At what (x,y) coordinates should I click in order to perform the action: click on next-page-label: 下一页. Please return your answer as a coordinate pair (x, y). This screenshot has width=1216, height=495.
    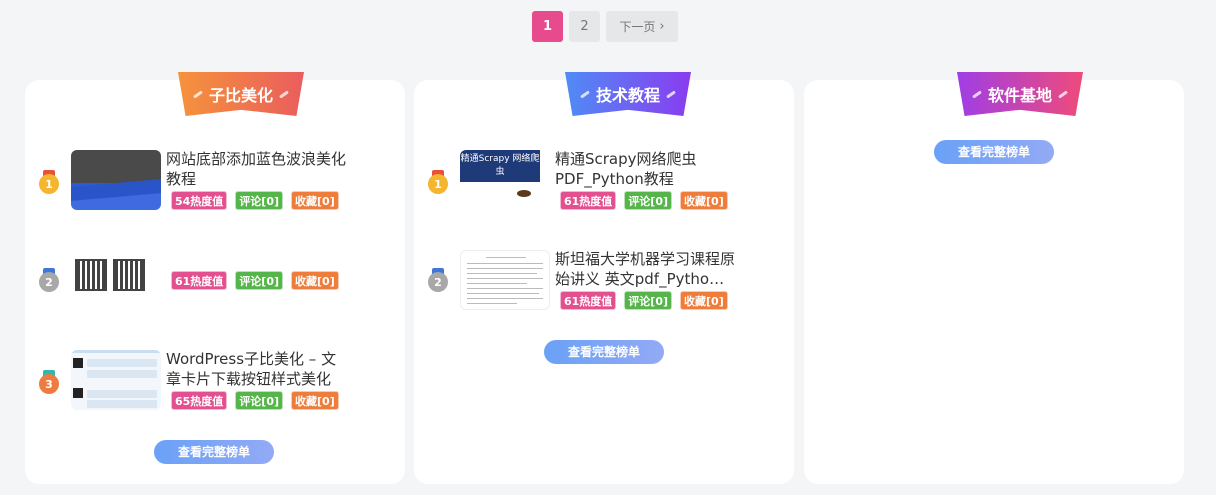
    Looking at the image, I should click on (637, 27).